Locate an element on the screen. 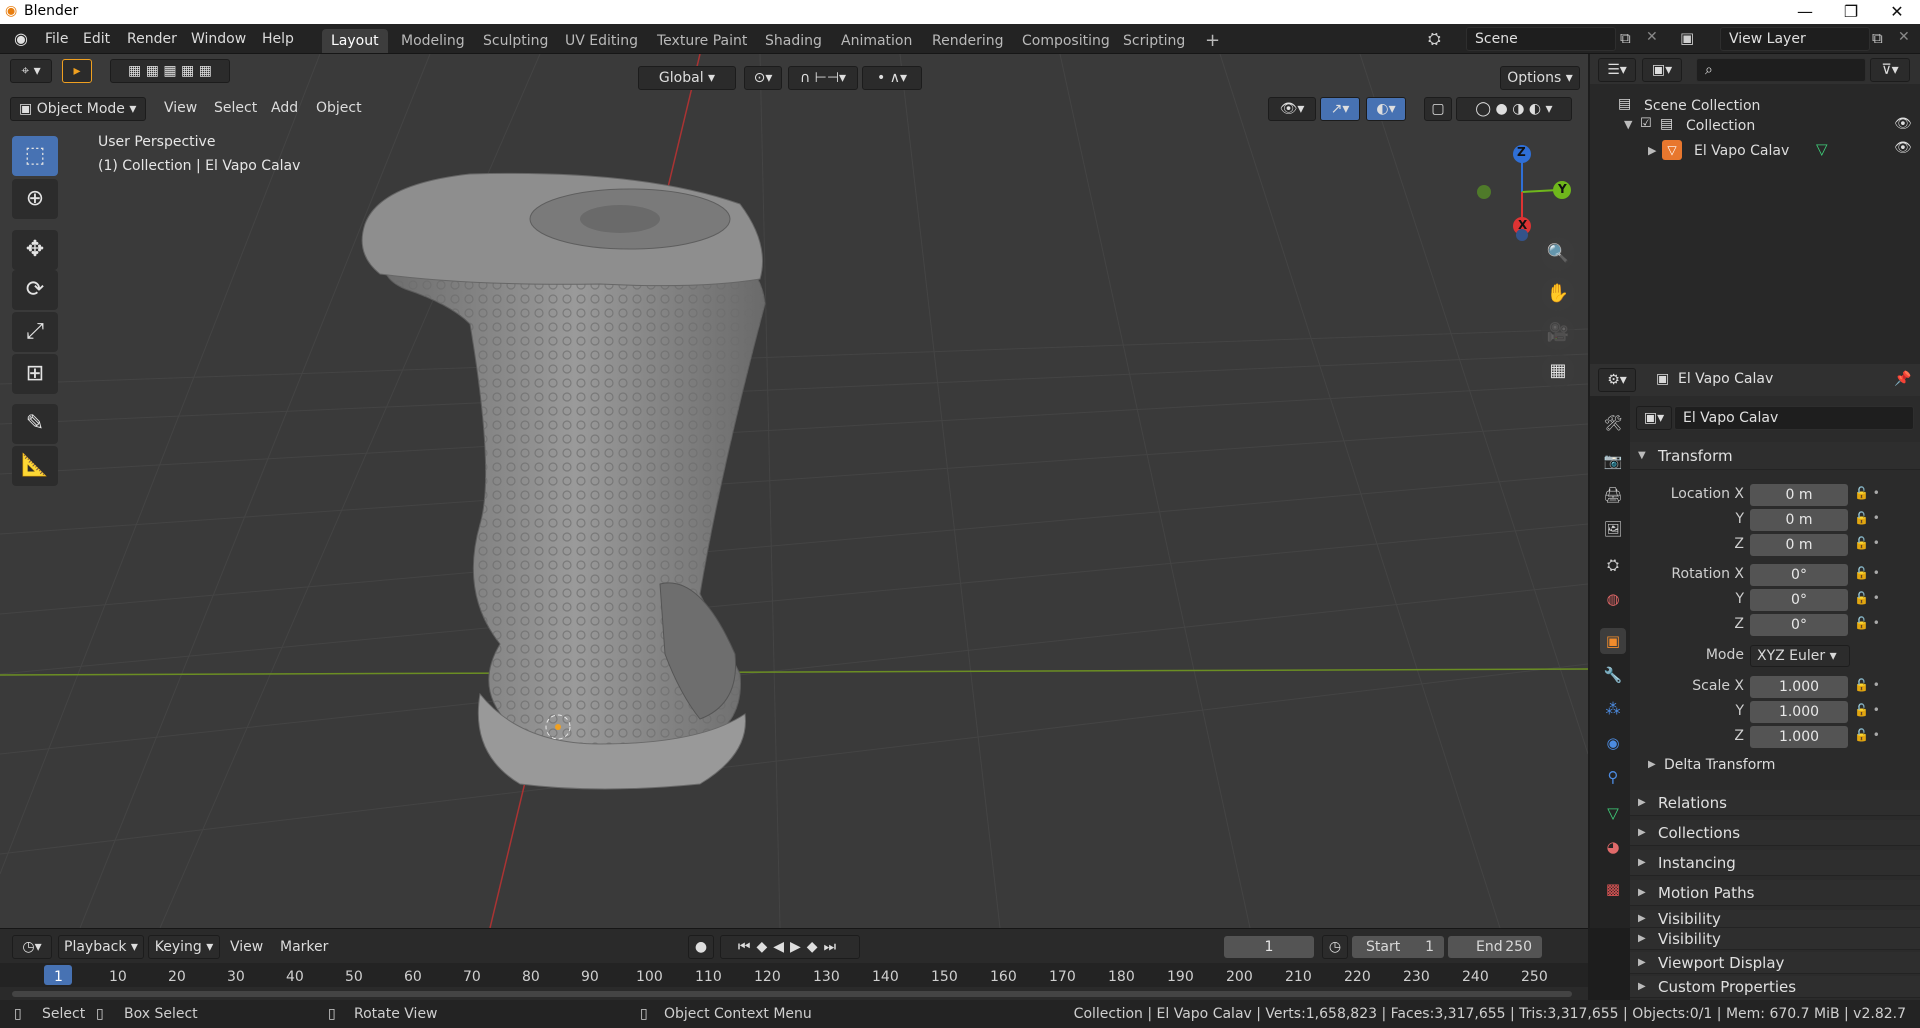 The width and height of the screenshot is (1920, 1028). mode-dropdown: ▣ Object Mode ▾ is located at coordinates (78, 109).